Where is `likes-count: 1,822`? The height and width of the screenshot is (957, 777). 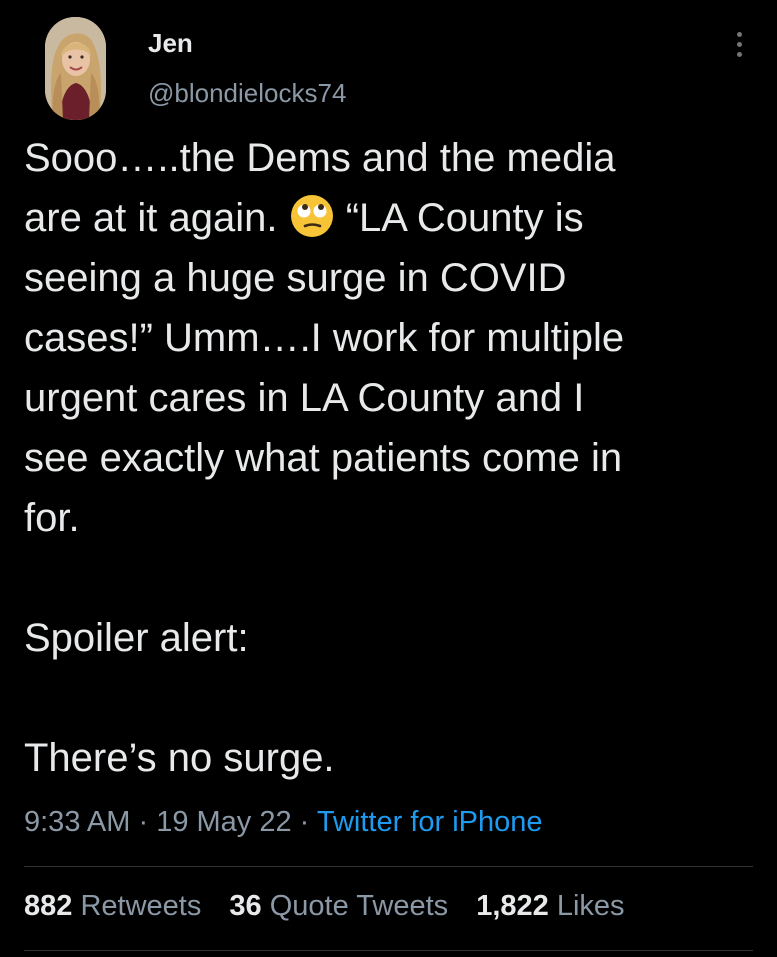 likes-count: 1,822 is located at coordinates (512, 906).